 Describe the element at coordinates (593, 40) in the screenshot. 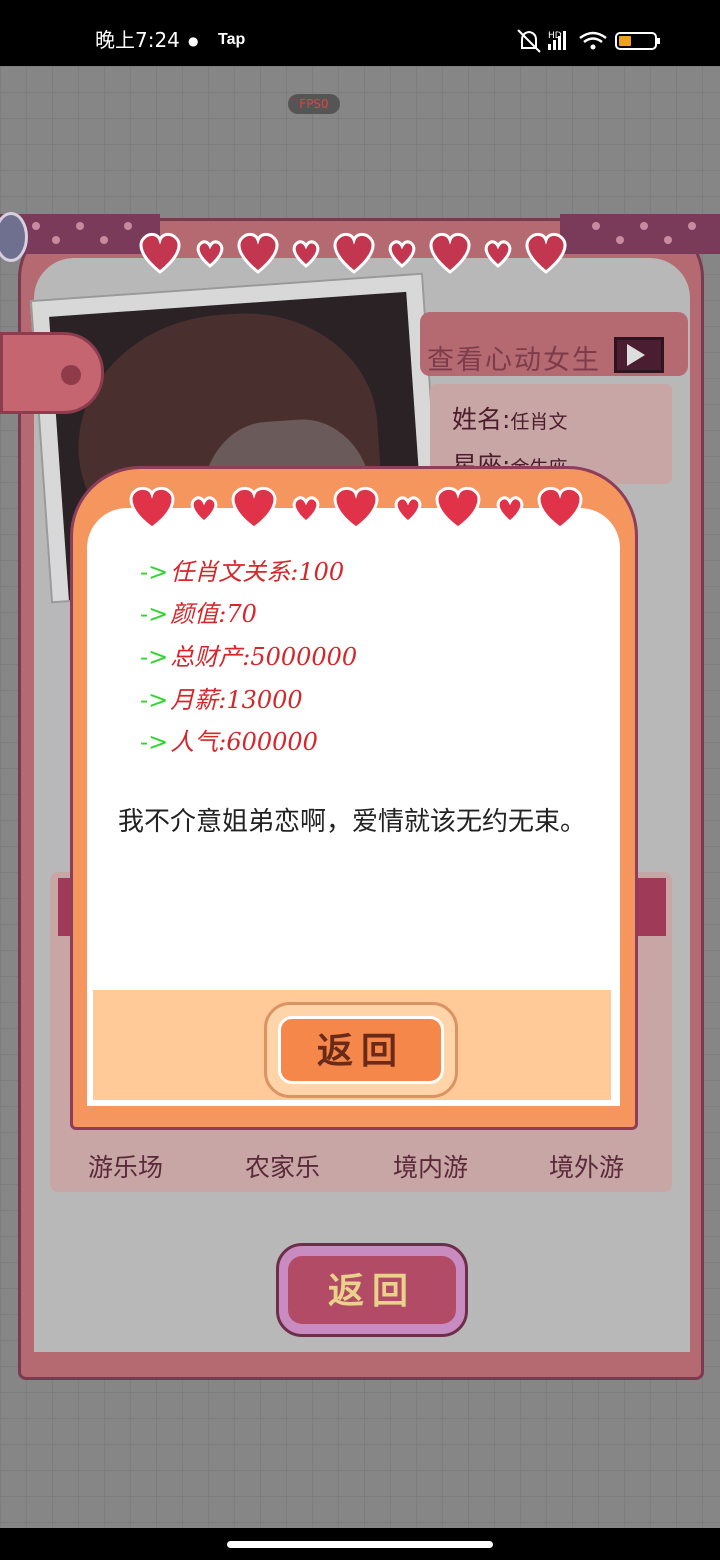

I see `wifi-icon` at that location.